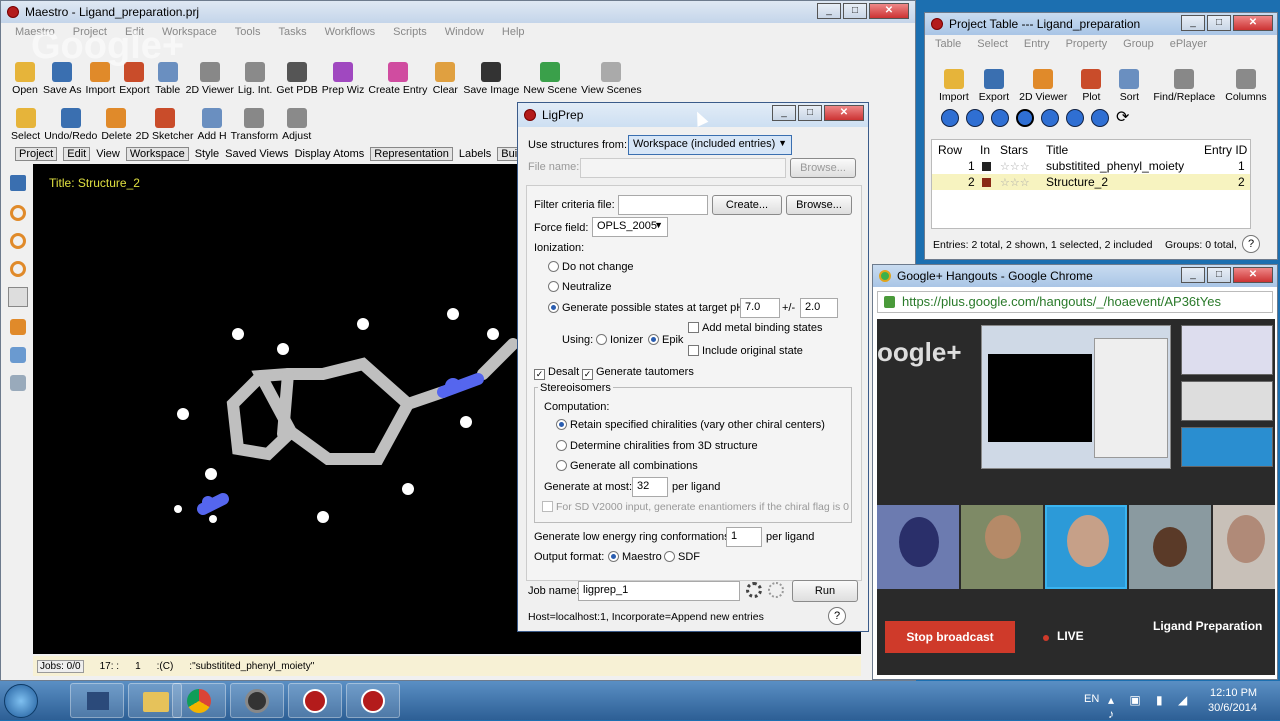 This screenshot has width=1280, height=721. What do you see at coordinates (116, 125) in the screenshot?
I see `toolbar-delete-button: Delete` at bounding box center [116, 125].